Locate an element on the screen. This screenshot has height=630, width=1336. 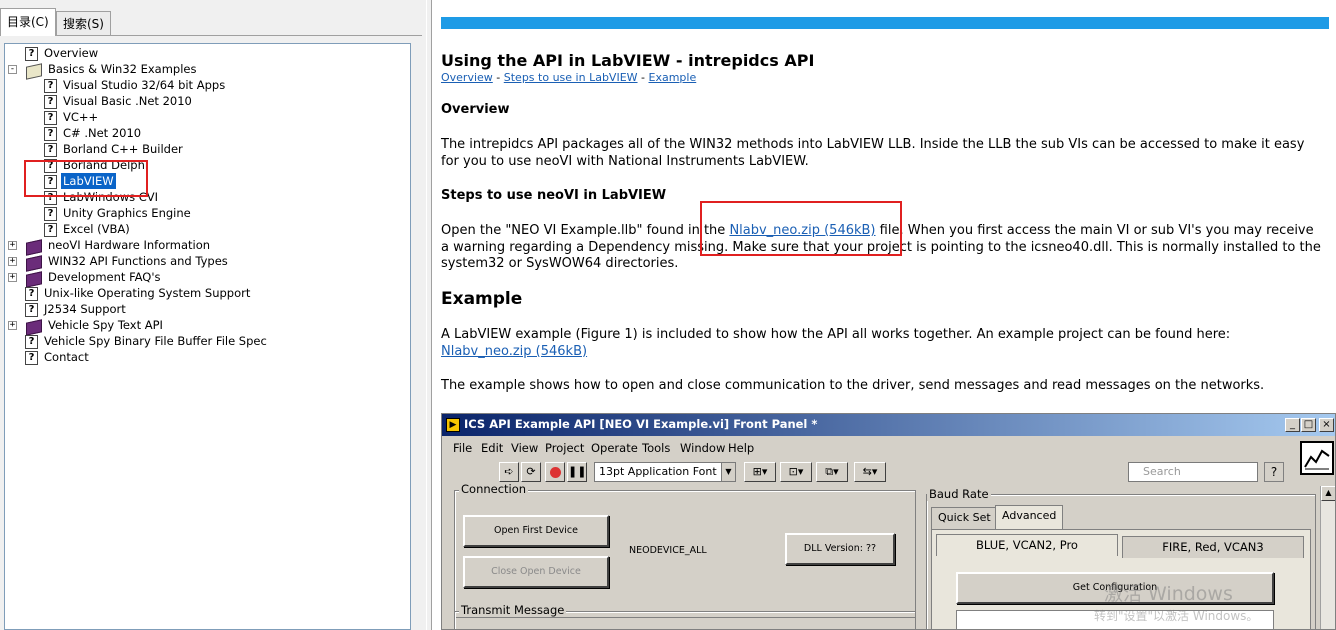
tree-item: Vehicle Spy Text API is located at coordinates (95, 325).